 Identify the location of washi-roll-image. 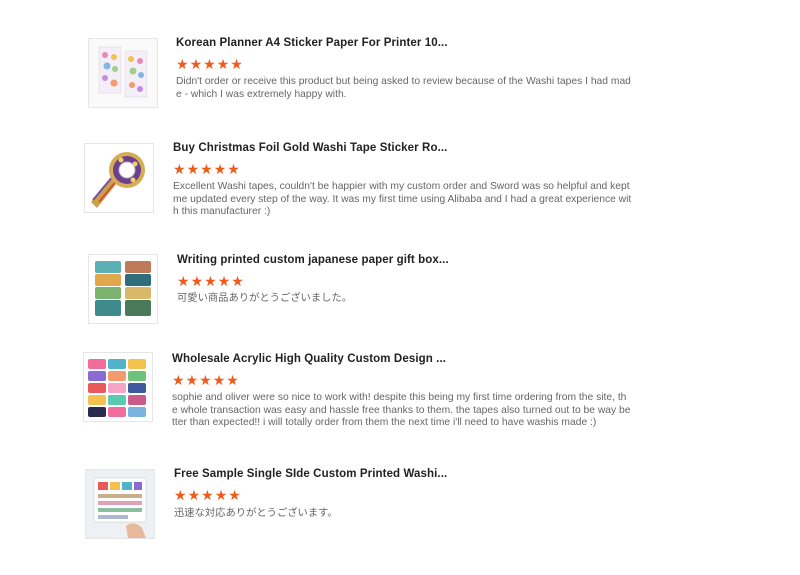
(119, 178).